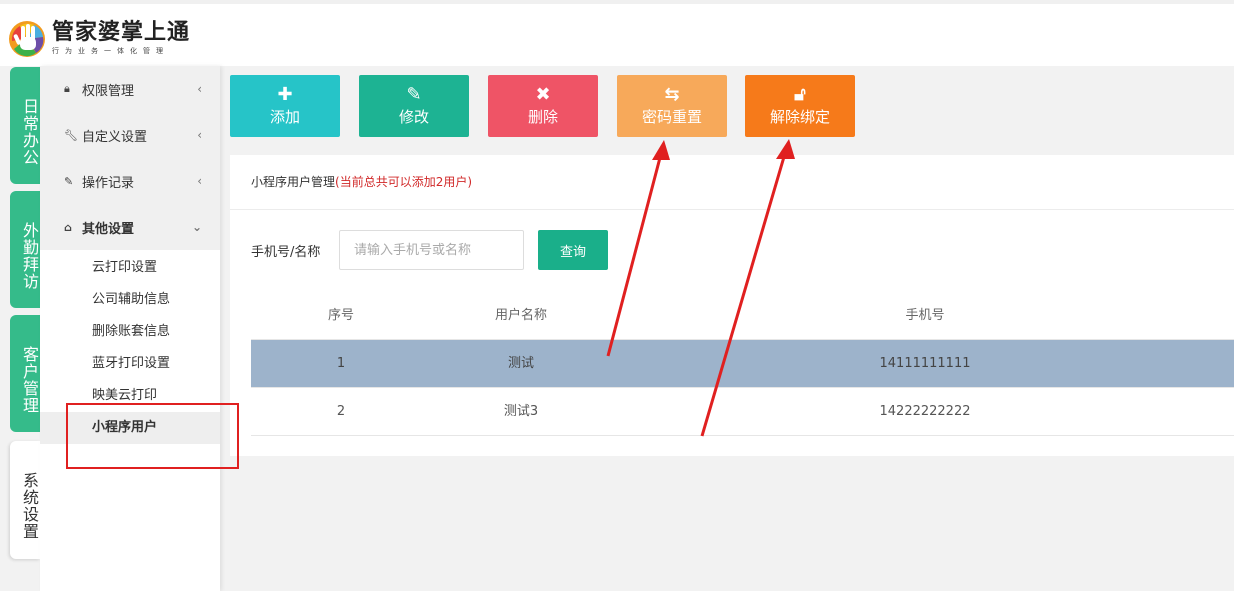 This screenshot has height=591, width=1234. What do you see at coordinates (925, 315) in the screenshot?
I see `header-phone: 手机号` at bounding box center [925, 315].